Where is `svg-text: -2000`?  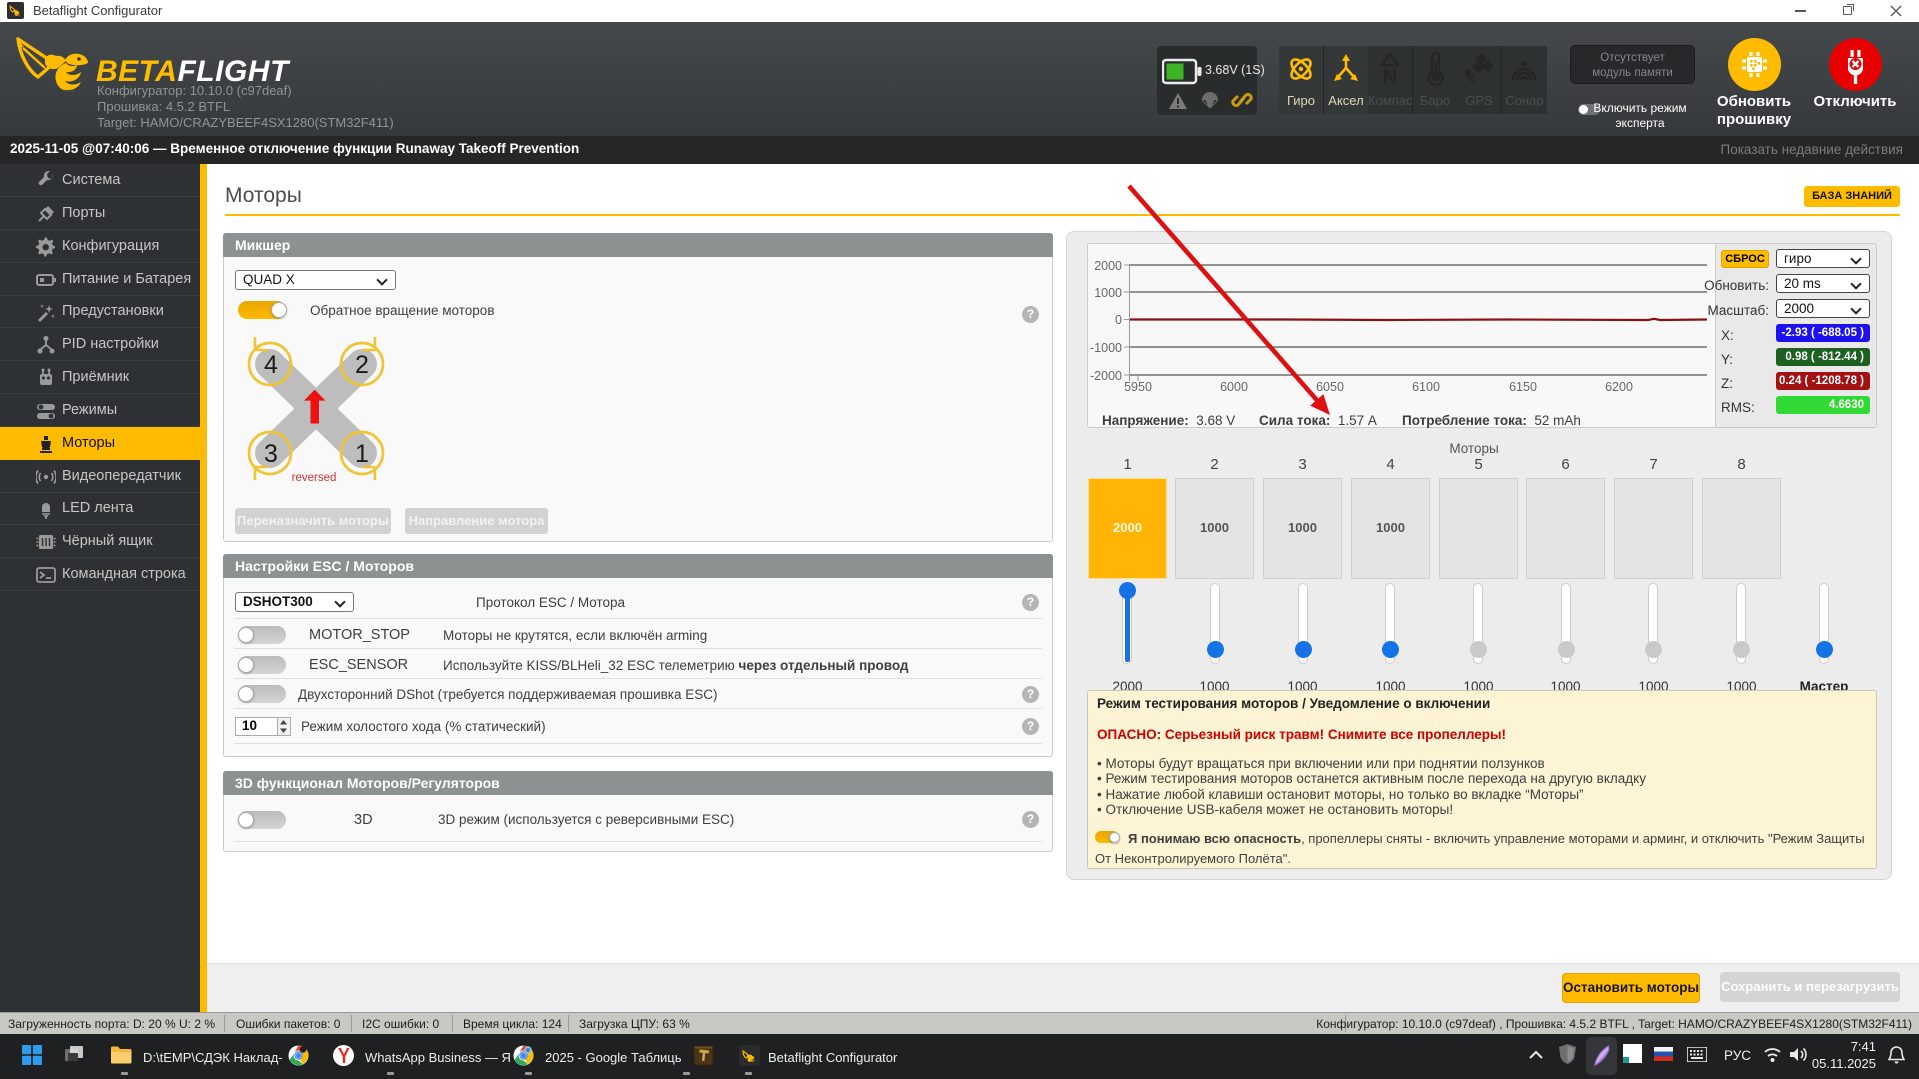
svg-text: -2000 is located at coordinates (1106, 376).